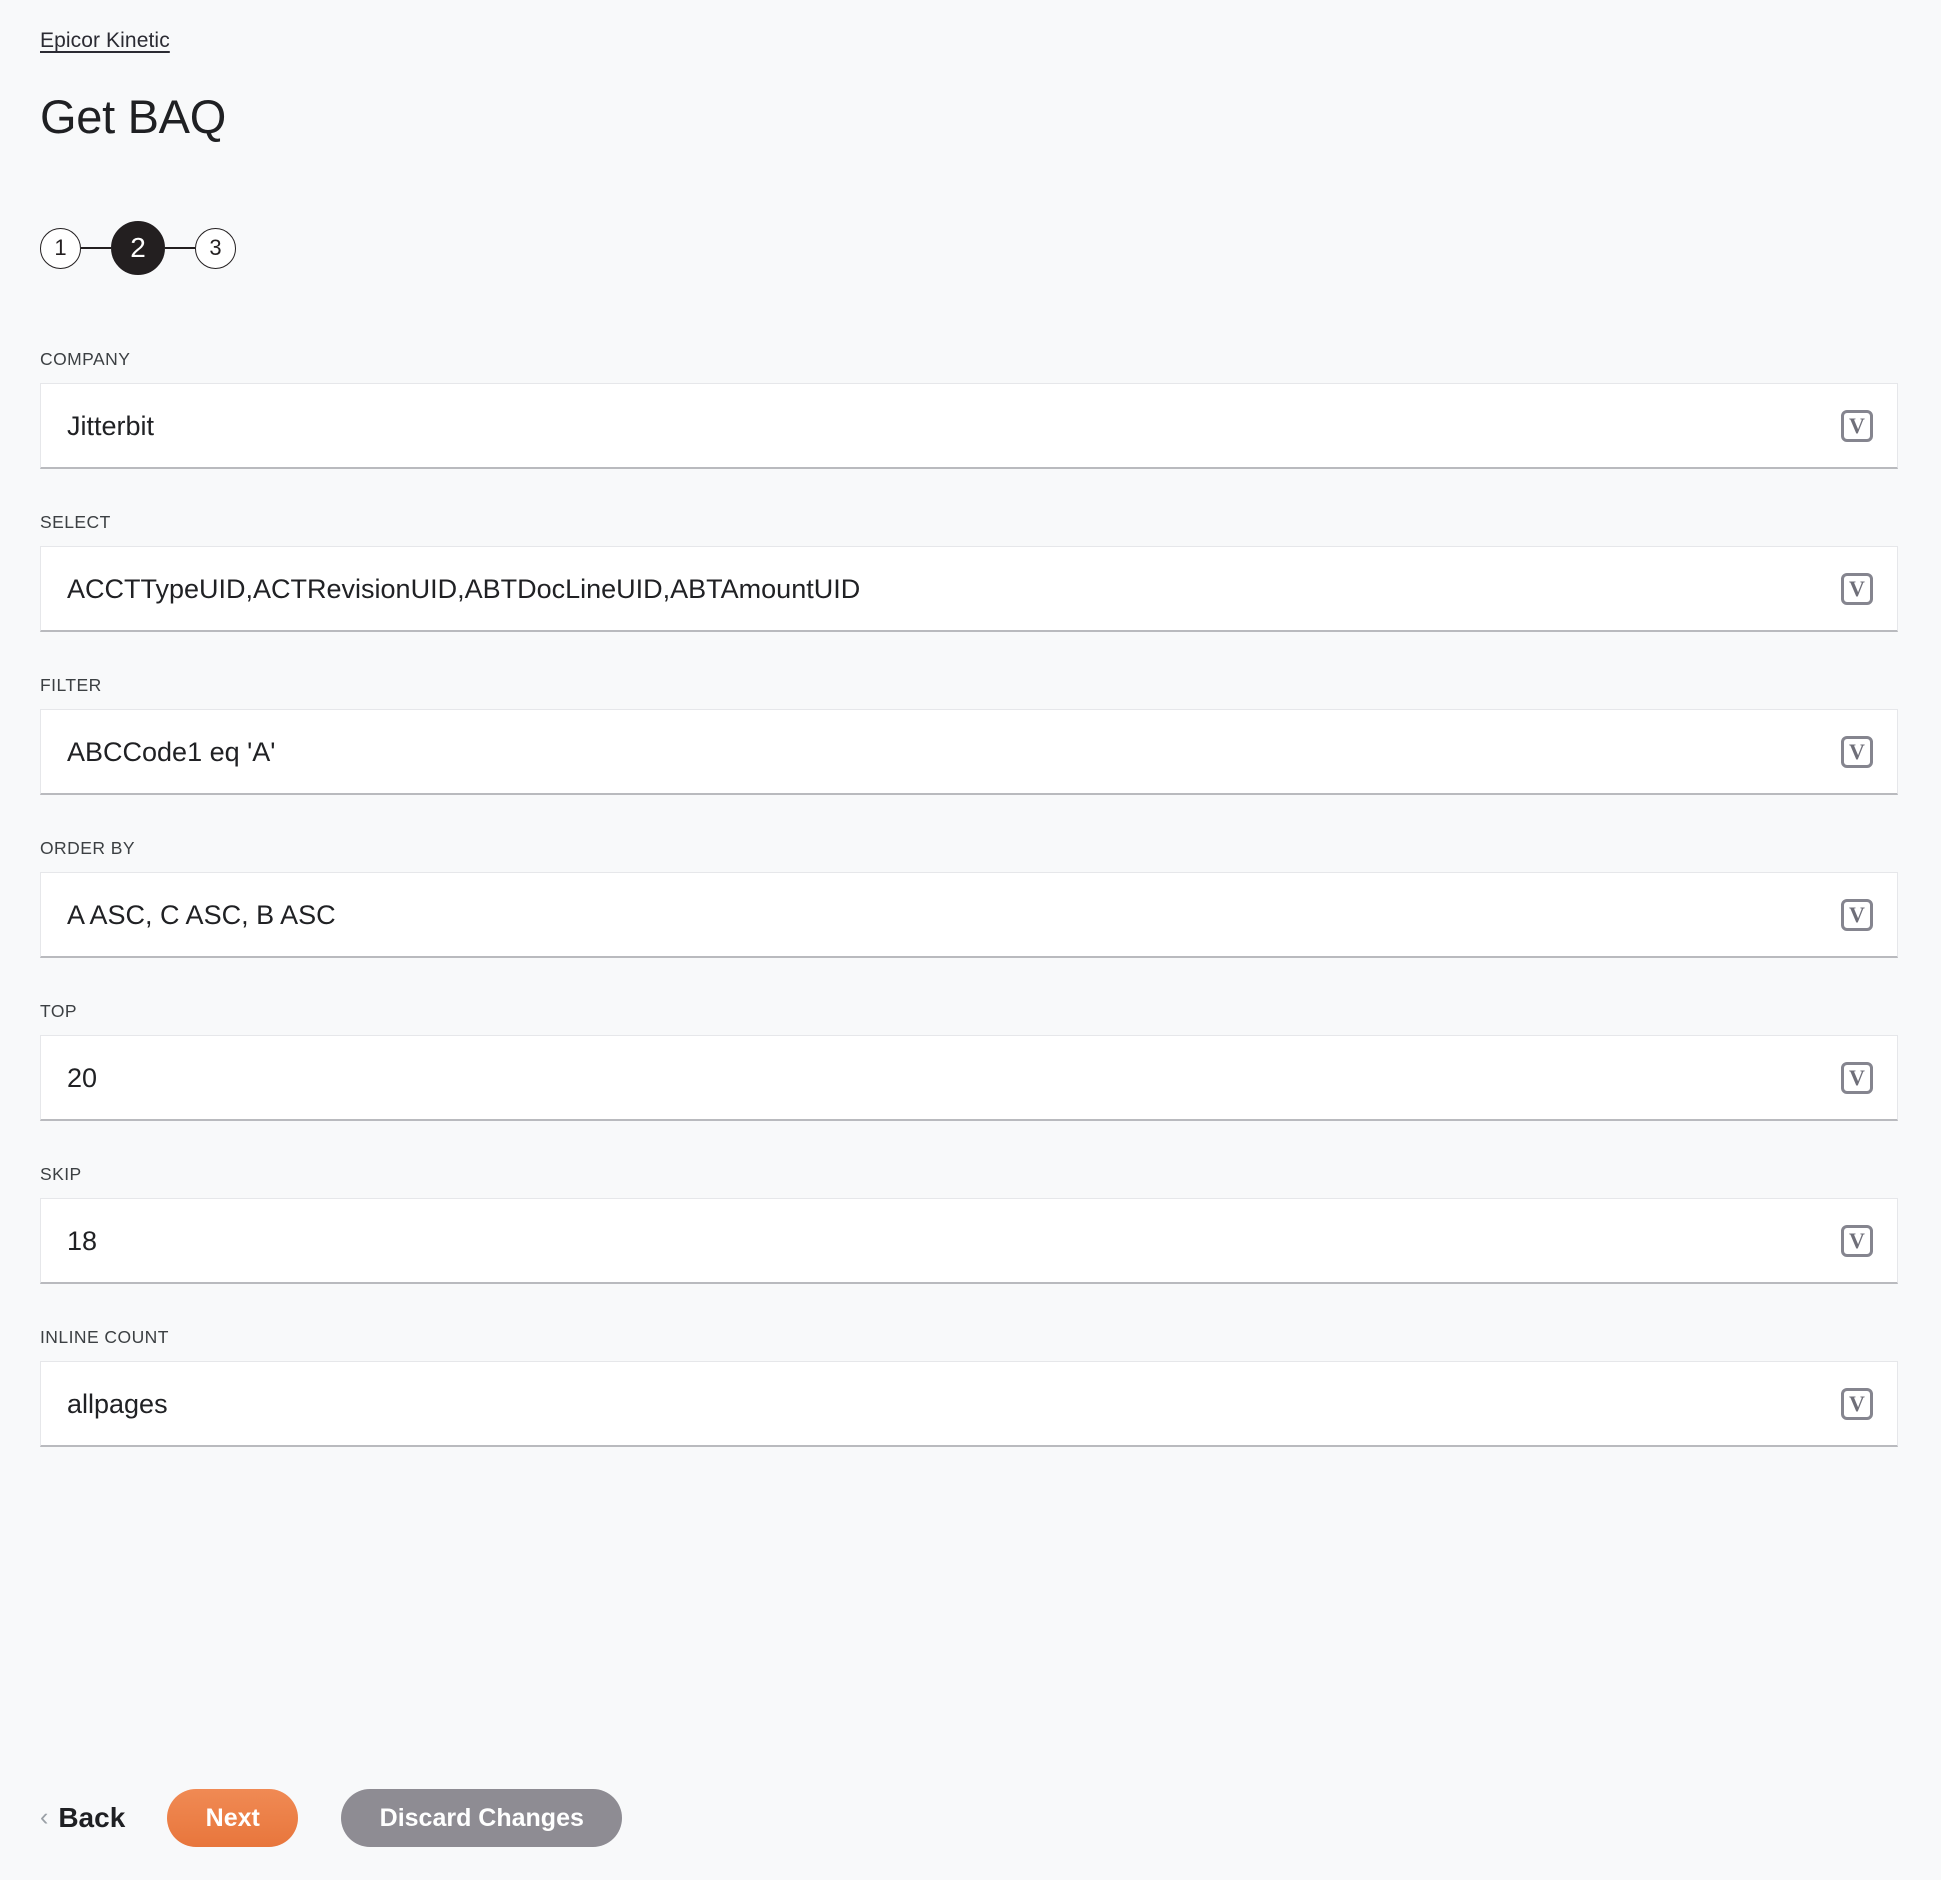 Image resolution: width=1941 pixels, height=1880 pixels. What do you see at coordinates (941, 1403) in the screenshot?
I see `input-inline-count` at bounding box center [941, 1403].